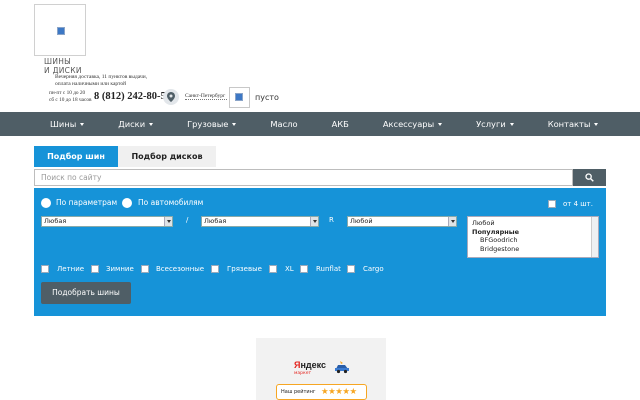  What do you see at coordinates (132, 96) in the screenshot?
I see `phone-number: 8 (812) 242-80-50` at bounding box center [132, 96].